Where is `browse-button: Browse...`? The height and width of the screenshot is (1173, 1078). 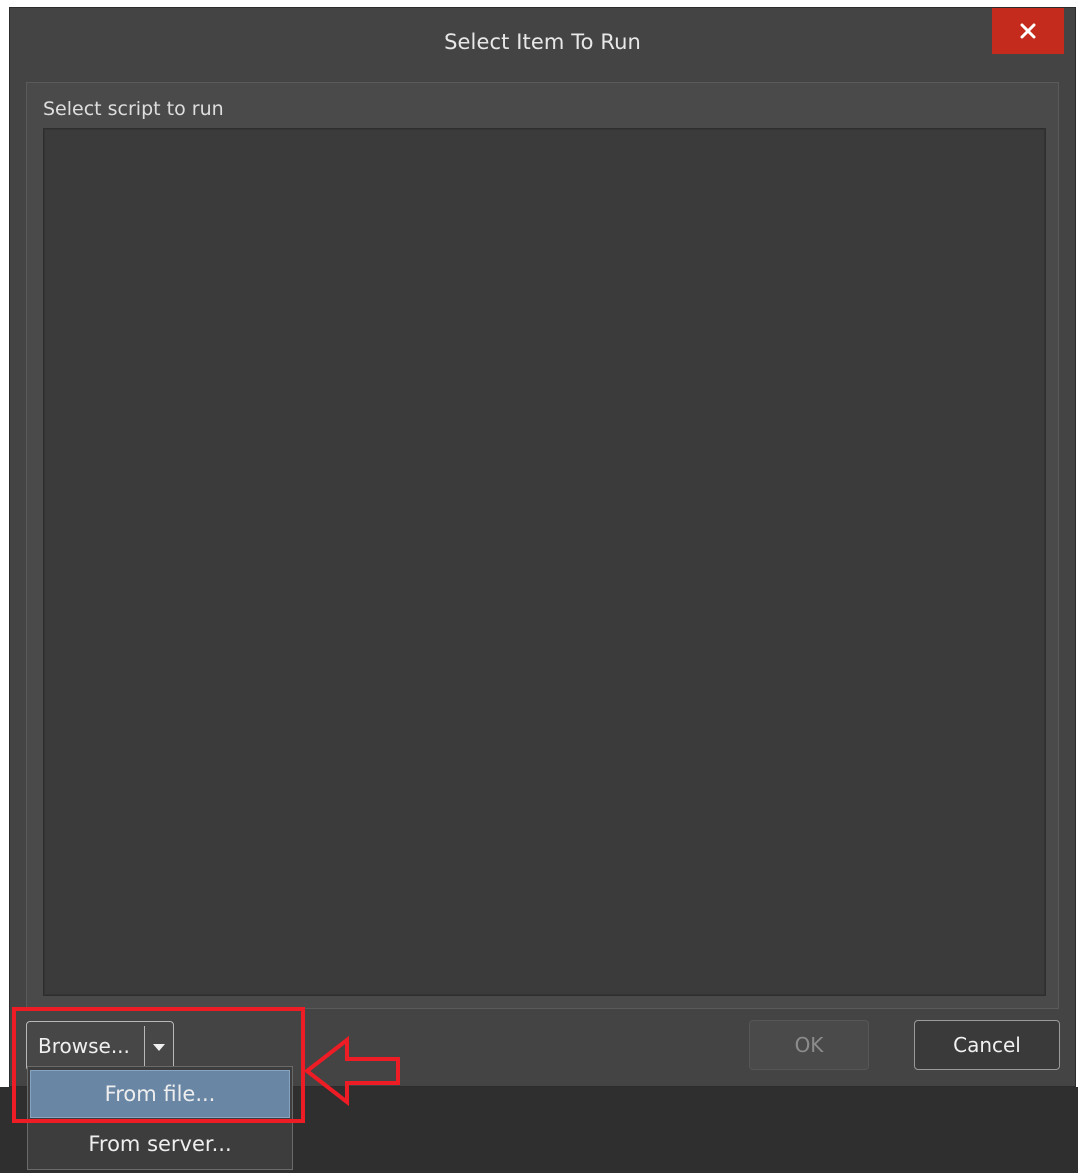
browse-button: Browse... is located at coordinates (85, 1046).